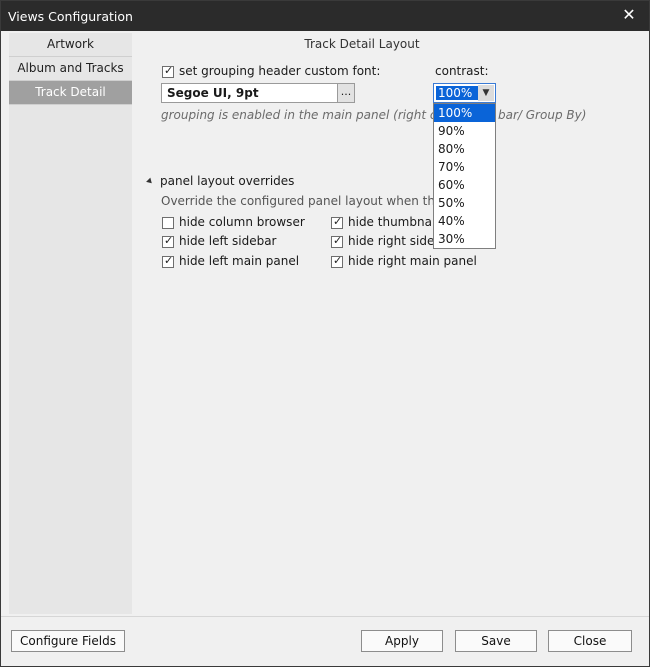 The width and height of the screenshot is (650, 667). I want to click on hide-left-sidebar-checkbox, so click(168, 241).